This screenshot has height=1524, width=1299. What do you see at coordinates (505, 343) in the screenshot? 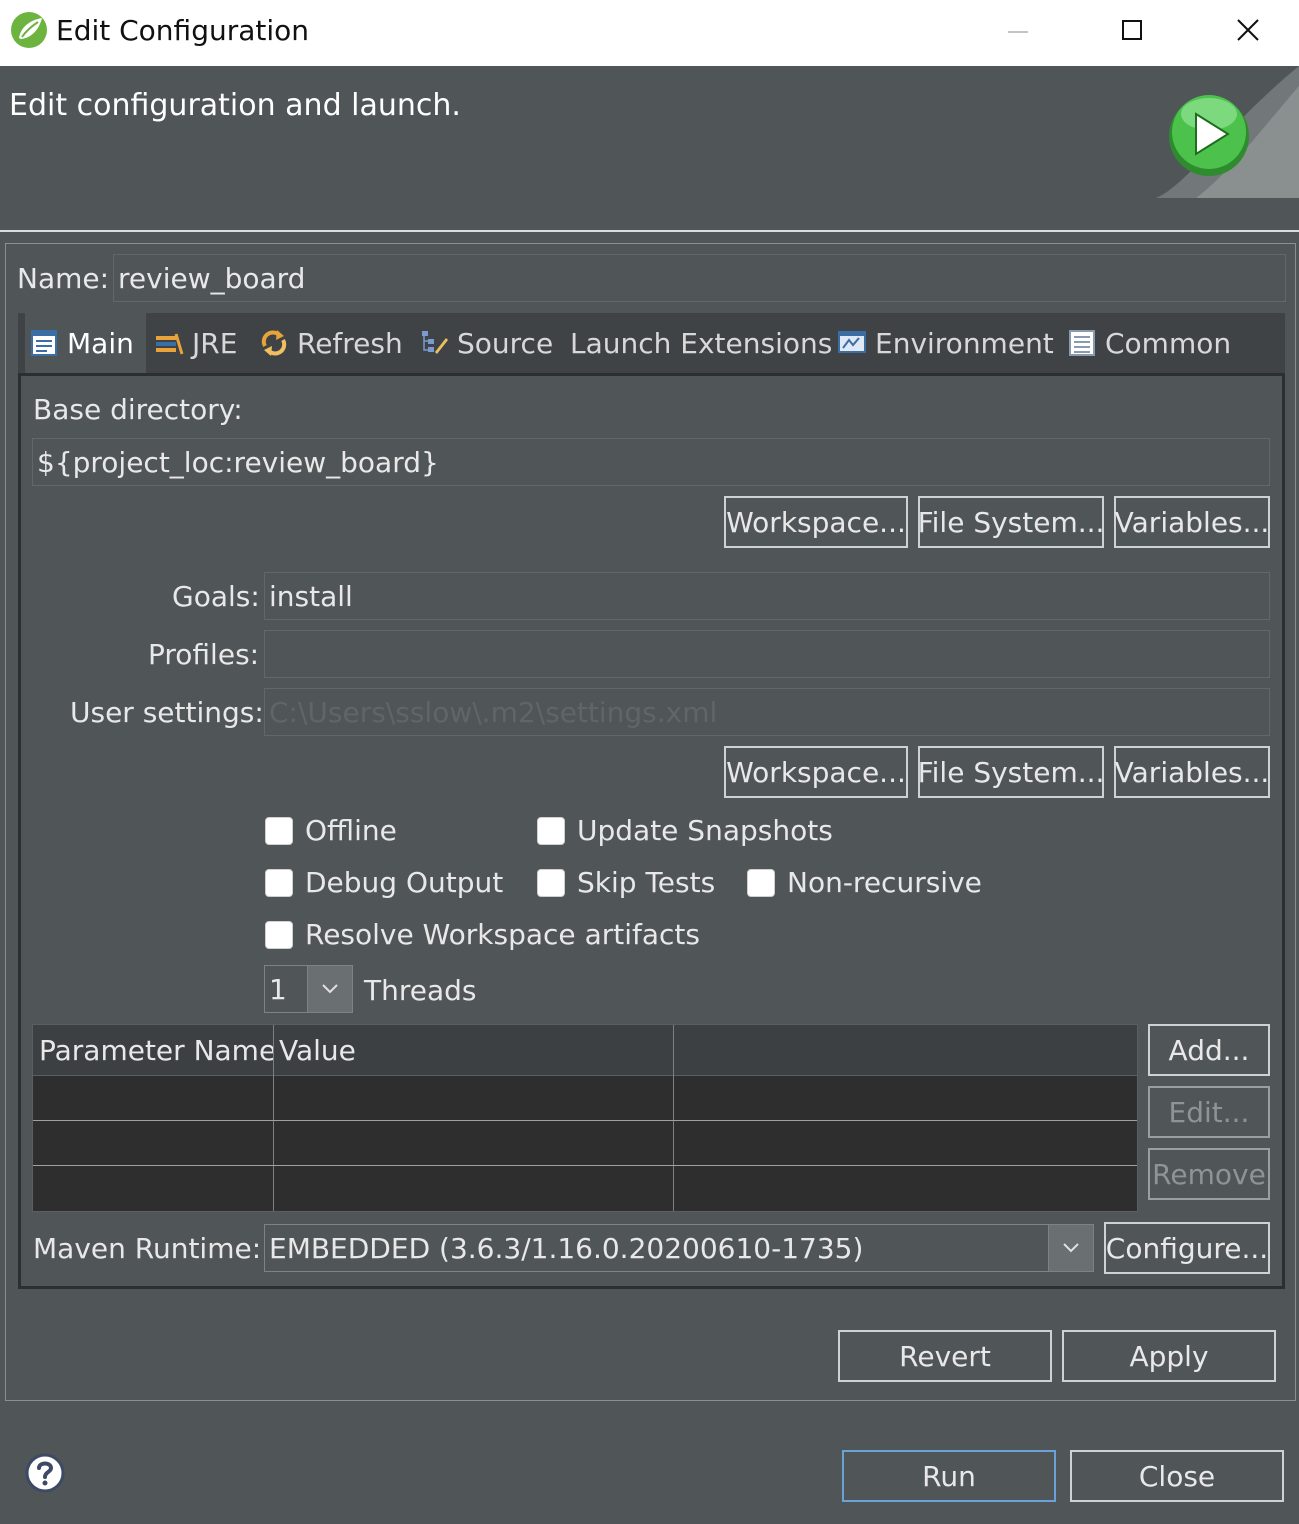
I see `tab-source-label: Source` at bounding box center [505, 343].